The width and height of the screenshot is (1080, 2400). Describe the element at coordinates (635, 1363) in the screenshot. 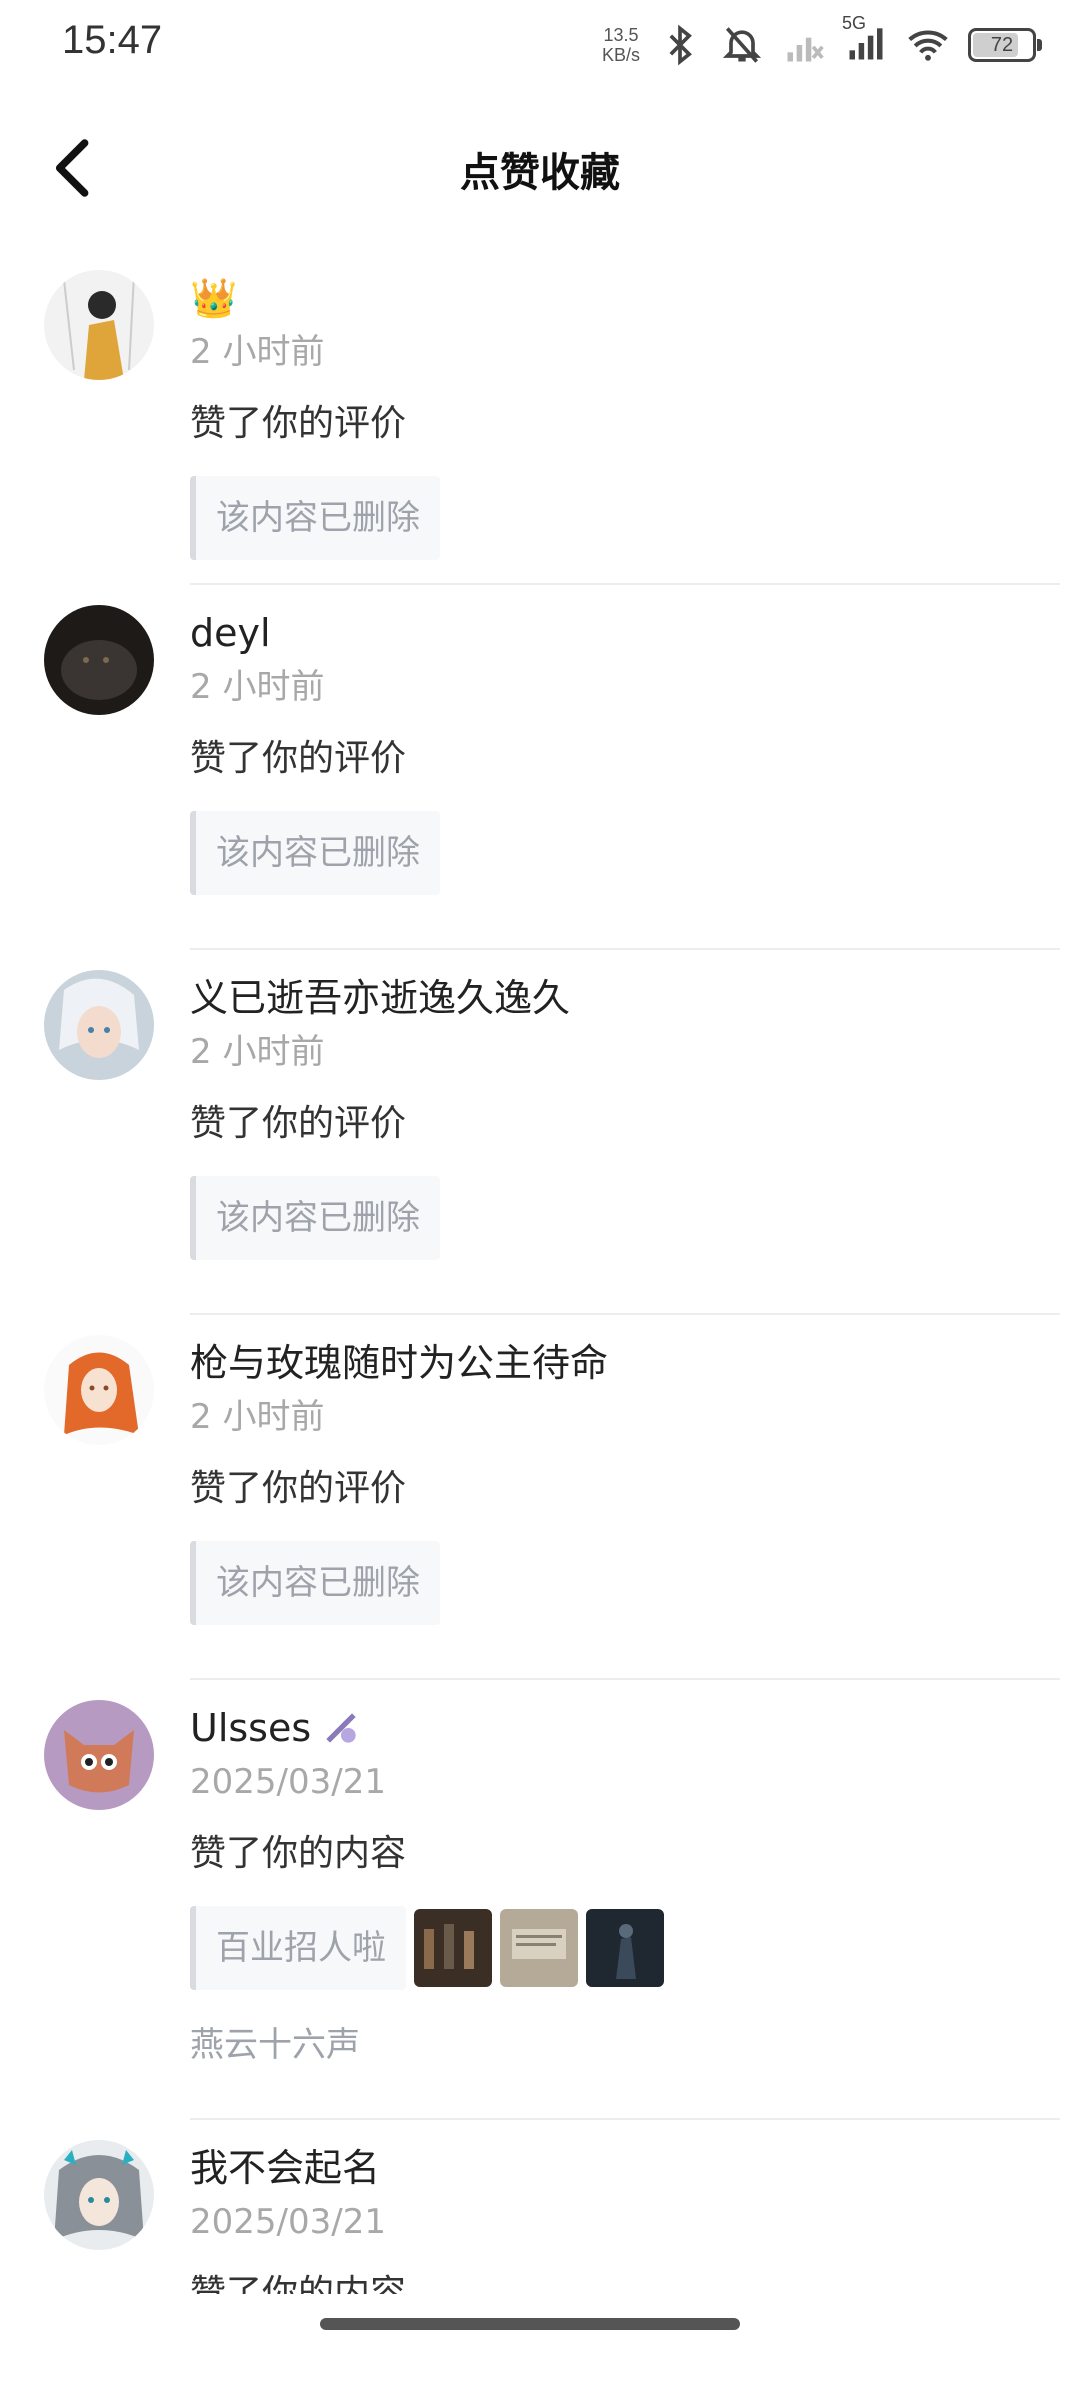

I see `username: 枪与玫瑰随时为公主待命` at that location.